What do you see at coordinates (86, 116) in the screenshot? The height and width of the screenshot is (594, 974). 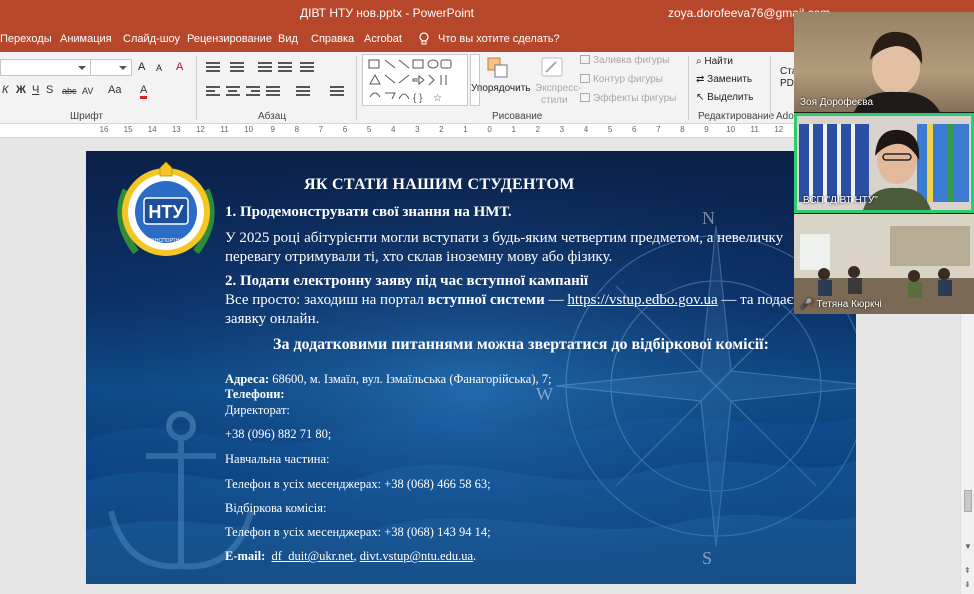 I see `font-group-label: Шрифт` at bounding box center [86, 116].